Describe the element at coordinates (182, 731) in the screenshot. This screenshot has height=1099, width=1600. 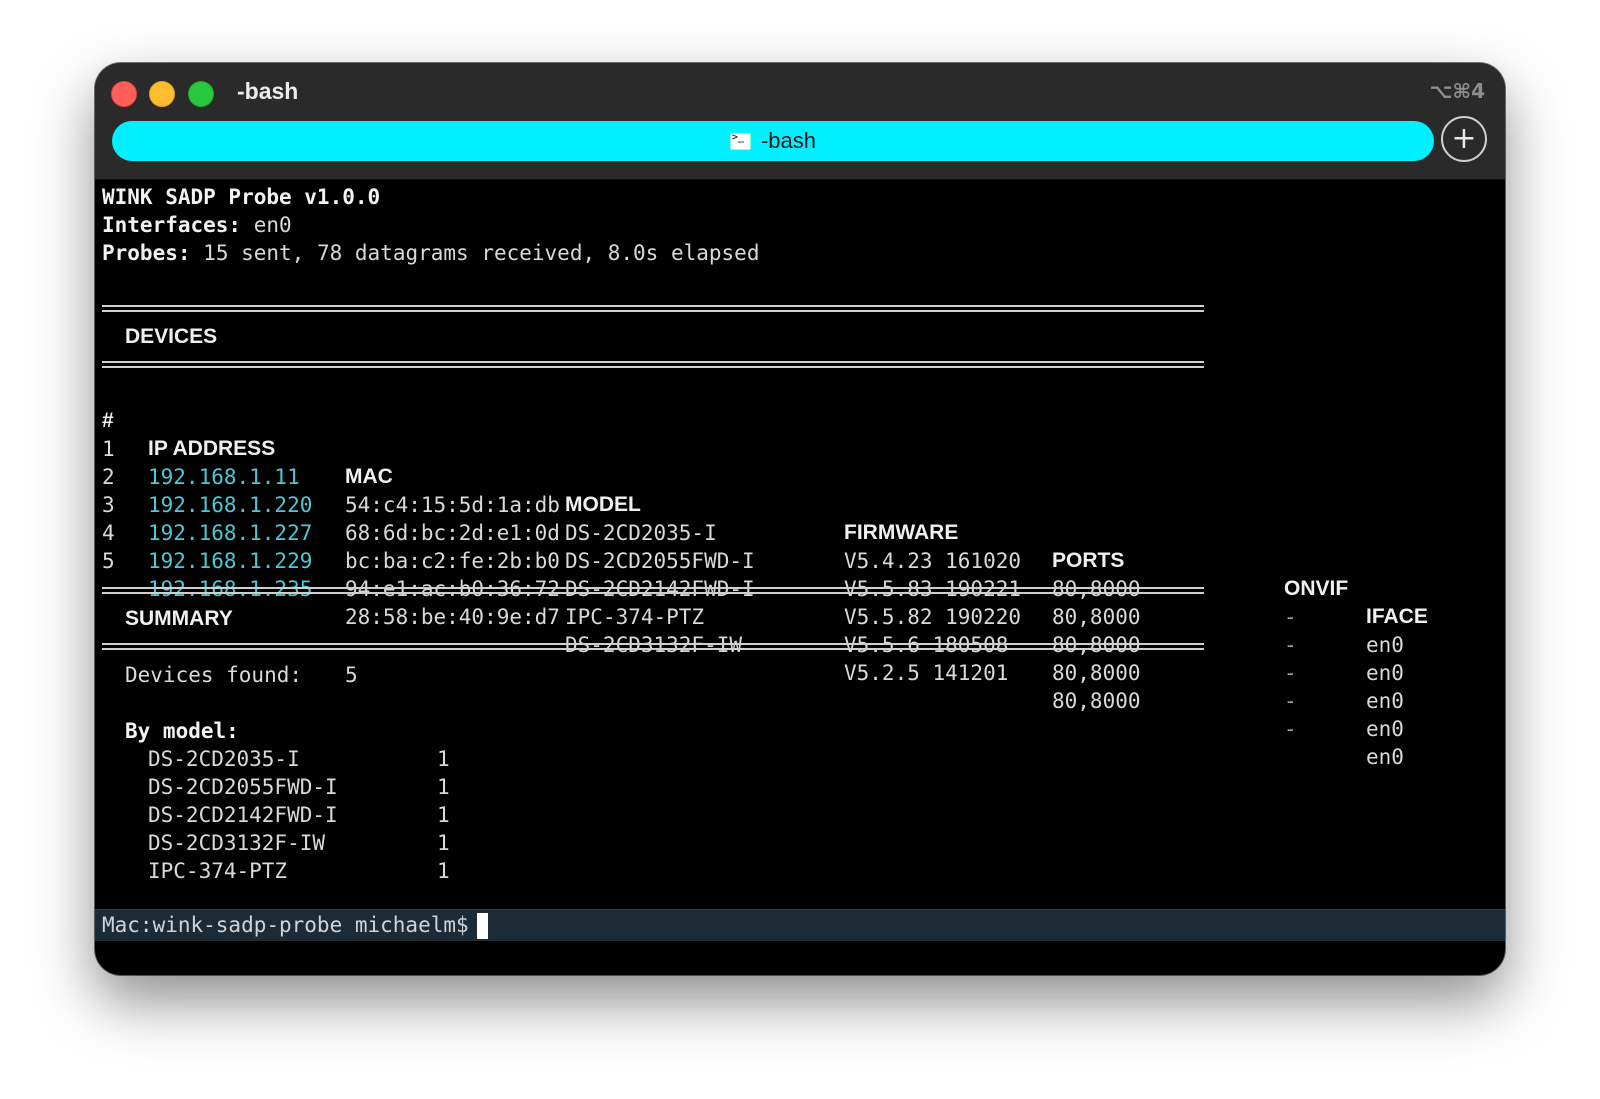
I see `by-model-label: By model:` at that location.